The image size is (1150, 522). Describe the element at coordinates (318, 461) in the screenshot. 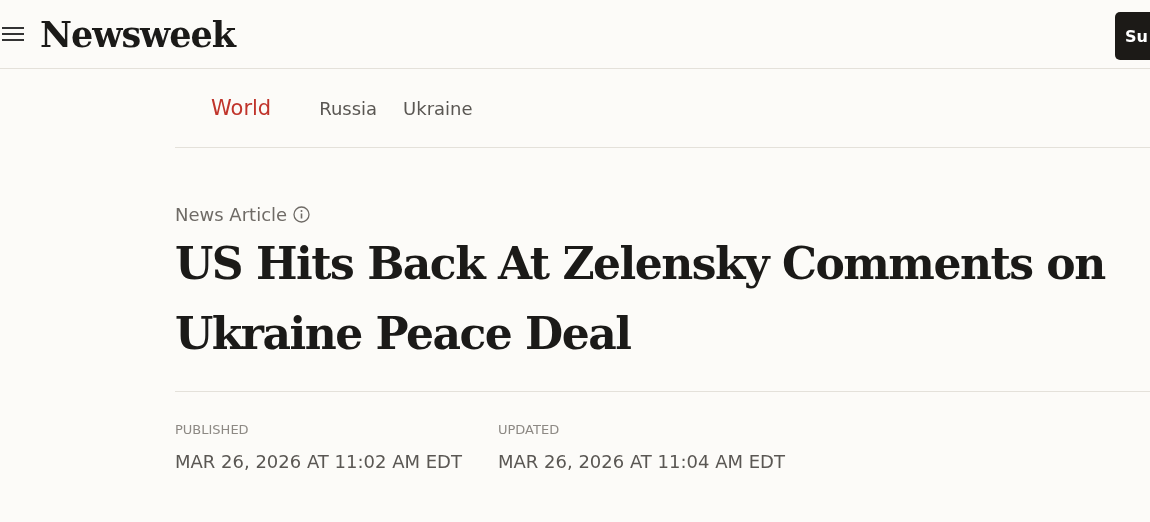

I see `date-value: MAR 26, 2026 AT 11:02 AM EDT` at that location.